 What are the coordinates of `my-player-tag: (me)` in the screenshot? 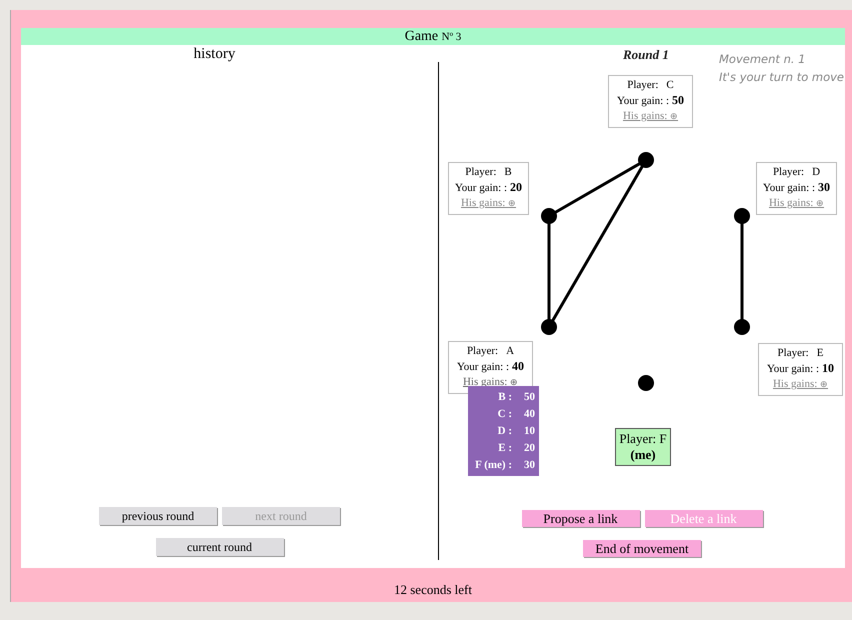 It's located at (643, 455).